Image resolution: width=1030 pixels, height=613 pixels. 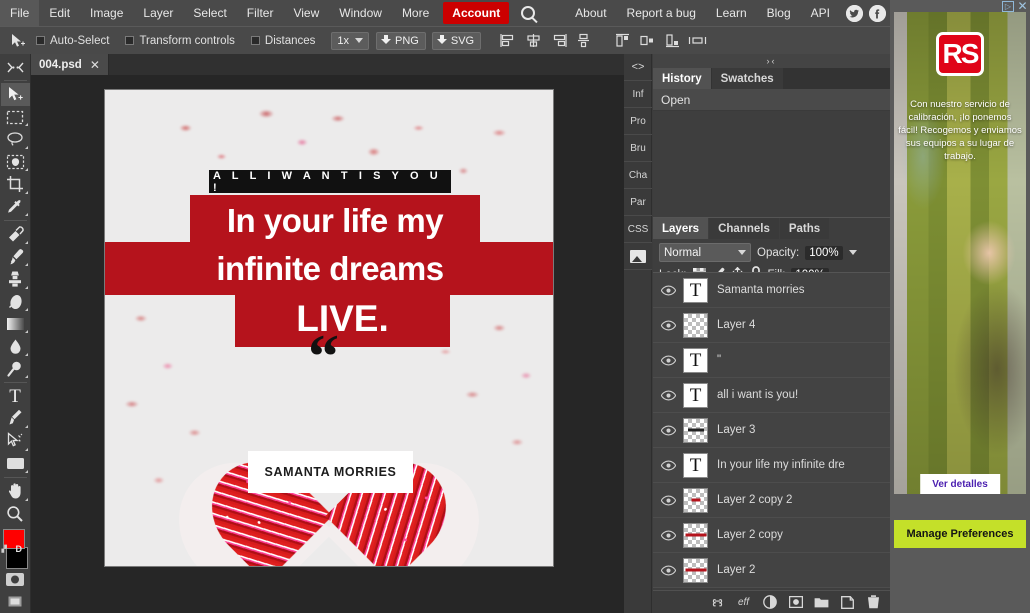 What do you see at coordinates (661, 13) in the screenshot?
I see `menu-link-report-a-bug: Report a bug` at bounding box center [661, 13].